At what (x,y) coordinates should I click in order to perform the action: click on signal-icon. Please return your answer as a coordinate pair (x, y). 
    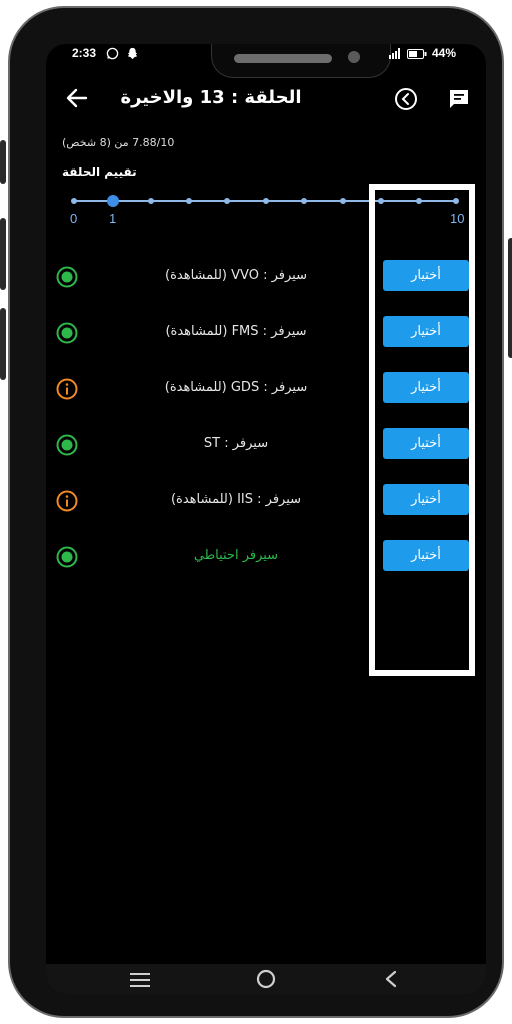
    Looking at the image, I should click on (394, 53).